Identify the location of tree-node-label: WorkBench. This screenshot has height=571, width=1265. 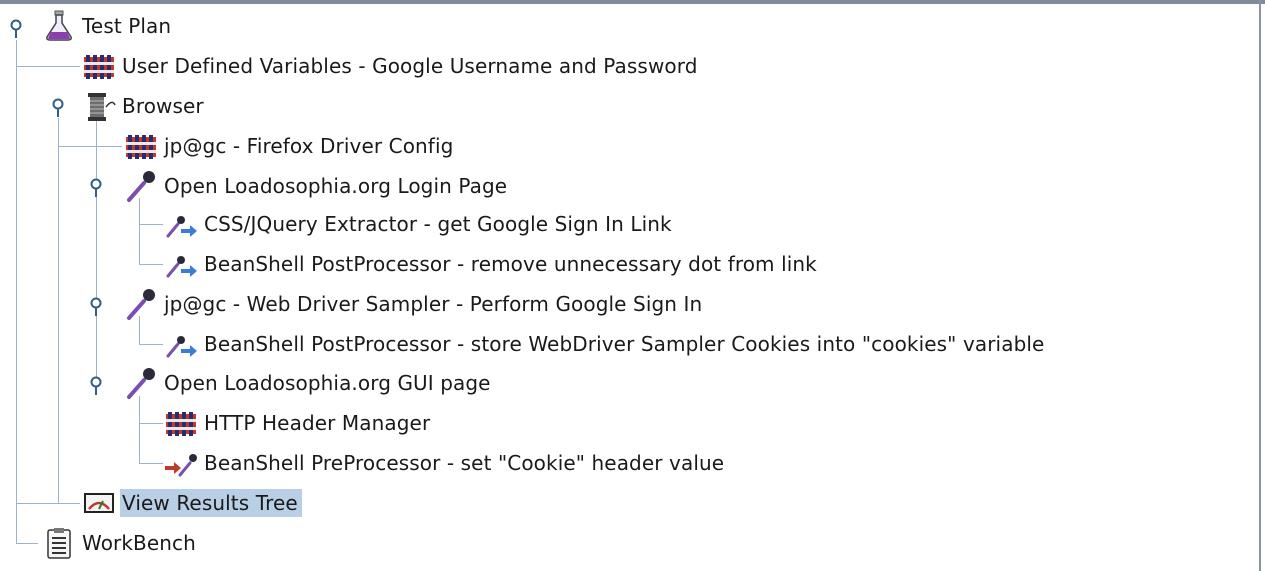
(139, 543).